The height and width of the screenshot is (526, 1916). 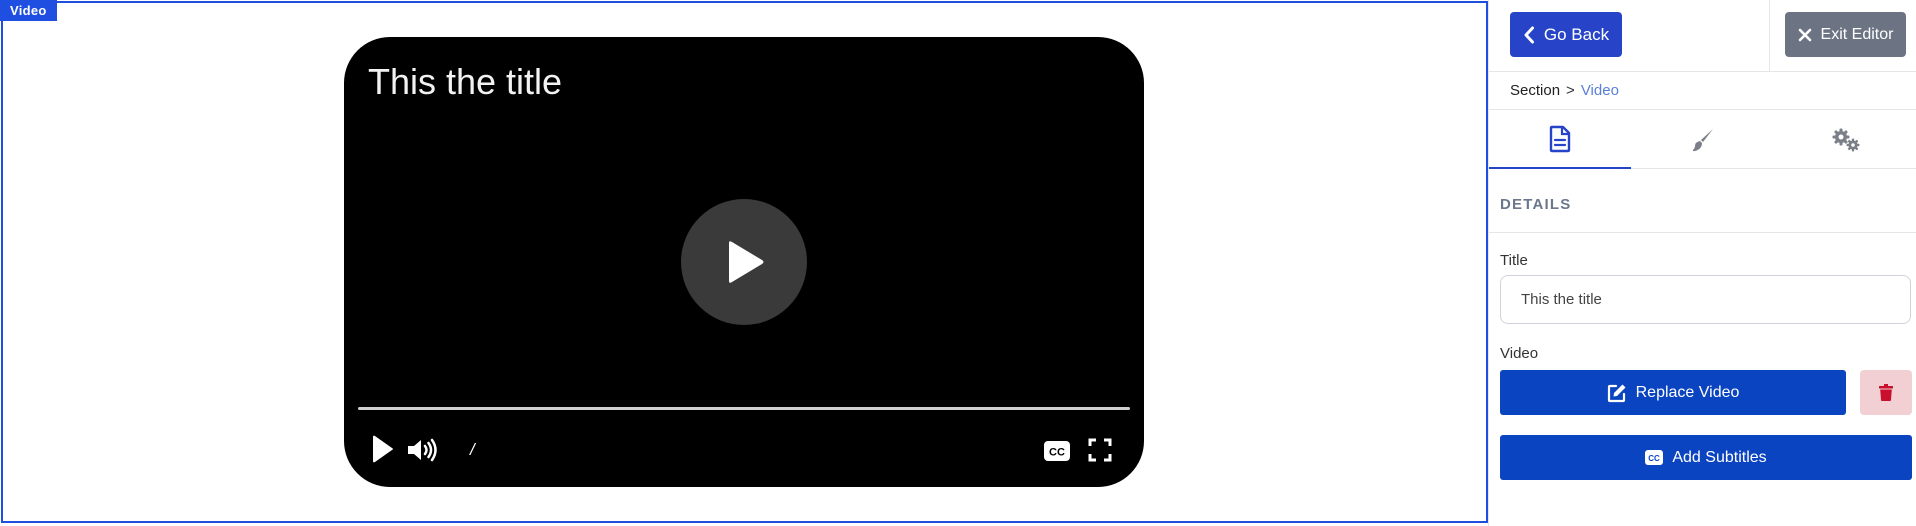 What do you see at coordinates (1702, 232) in the screenshot?
I see `divider` at bounding box center [1702, 232].